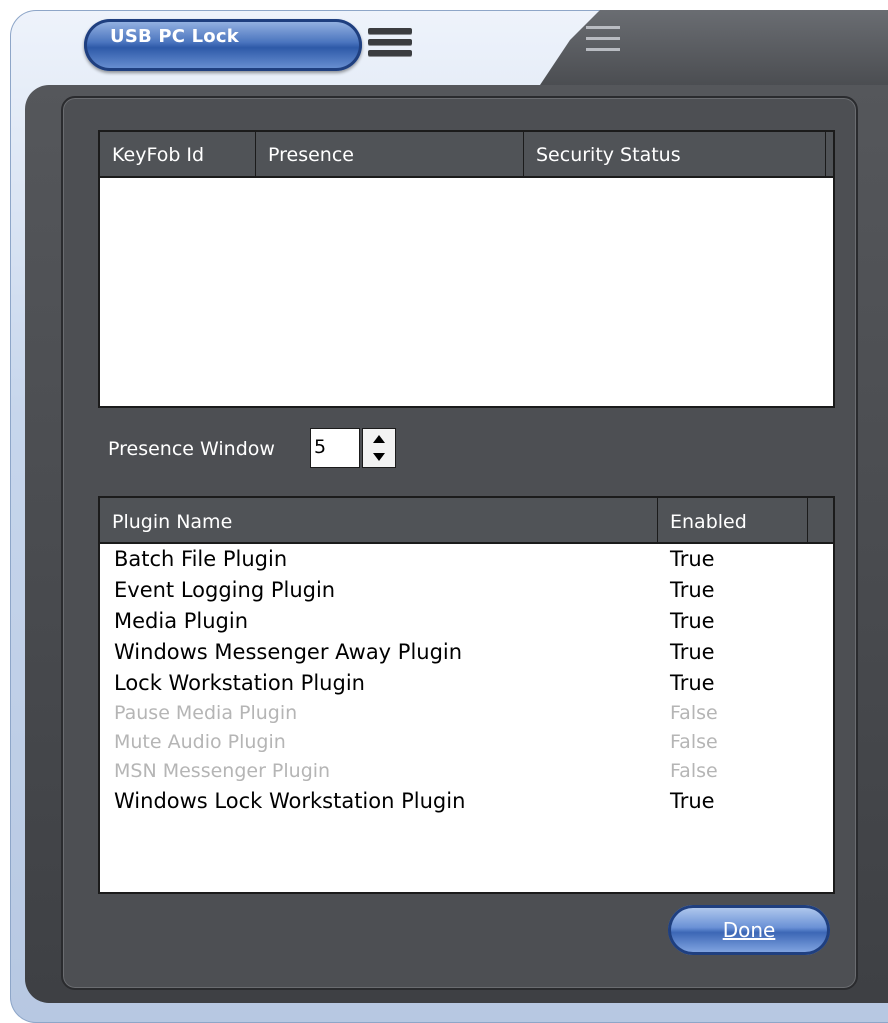 Image resolution: width=888 pixels, height=1023 pixels. What do you see at coordinates (178, 154) in the screenshot?
I see `column-header-keyfob-id: KeyFob Id` at bounding box center [178, 154].